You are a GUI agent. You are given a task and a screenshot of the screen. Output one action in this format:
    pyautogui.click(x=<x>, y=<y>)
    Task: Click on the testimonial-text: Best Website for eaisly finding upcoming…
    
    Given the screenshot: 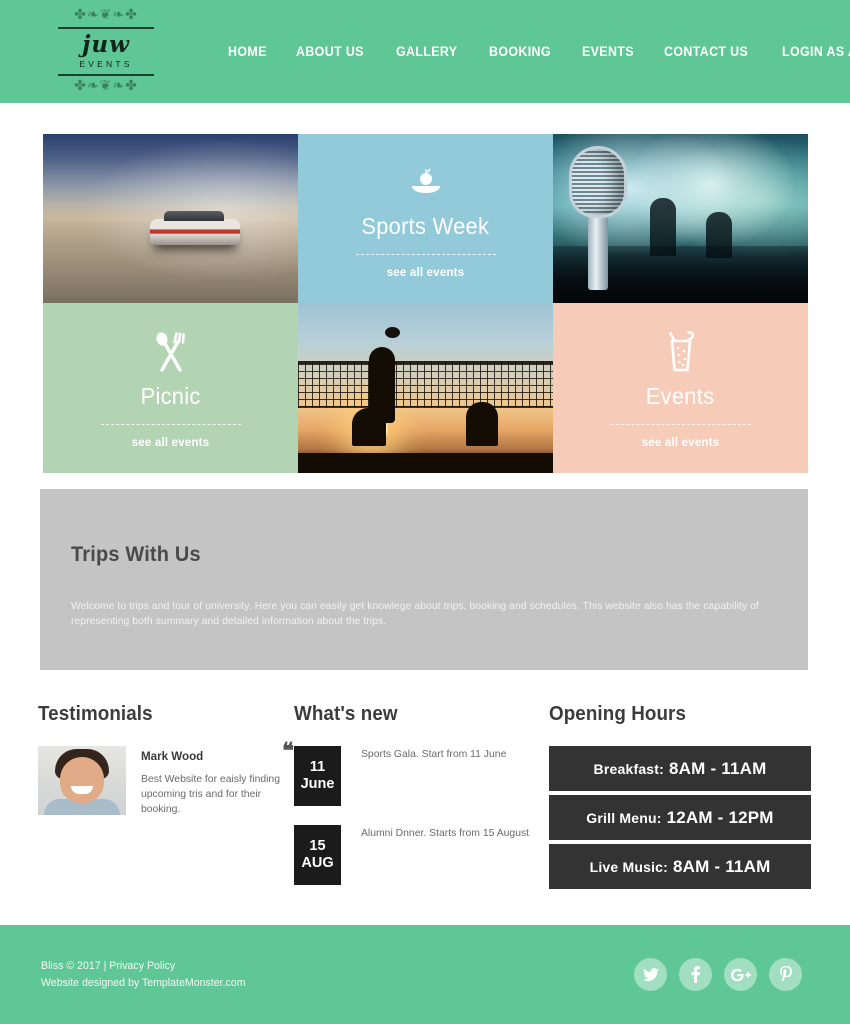 What is the action you would take?
    pyautogui.click(x=210, y=794)
    